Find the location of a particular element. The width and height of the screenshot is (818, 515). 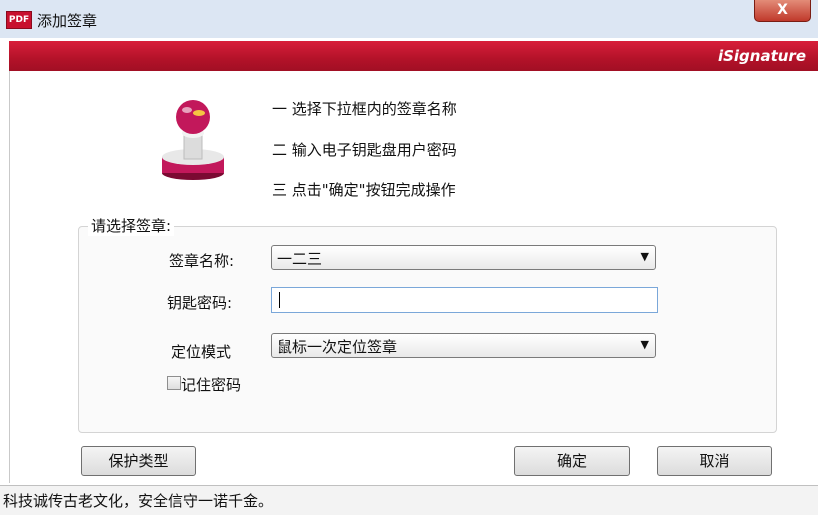

instruction-step-3: 三 点击"确定"按钮完成操作 is located at coordinates (364, 190).